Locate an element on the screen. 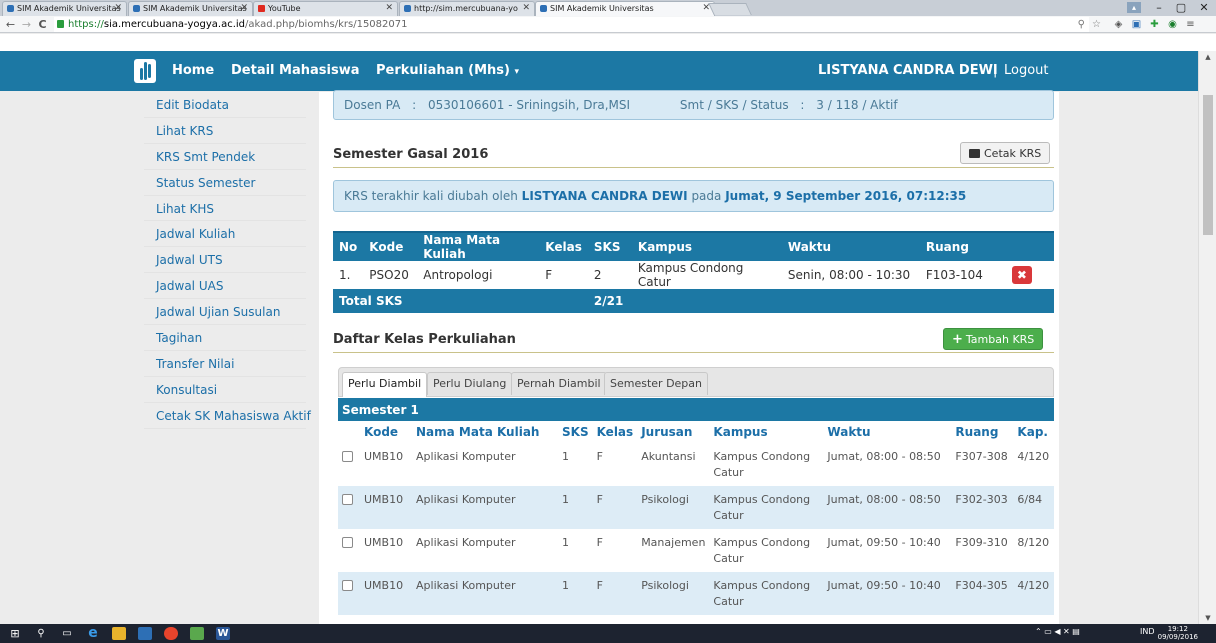  sidebar-item-transfer-nilai: Transfer Nilai is located at coordinates (225, 364).